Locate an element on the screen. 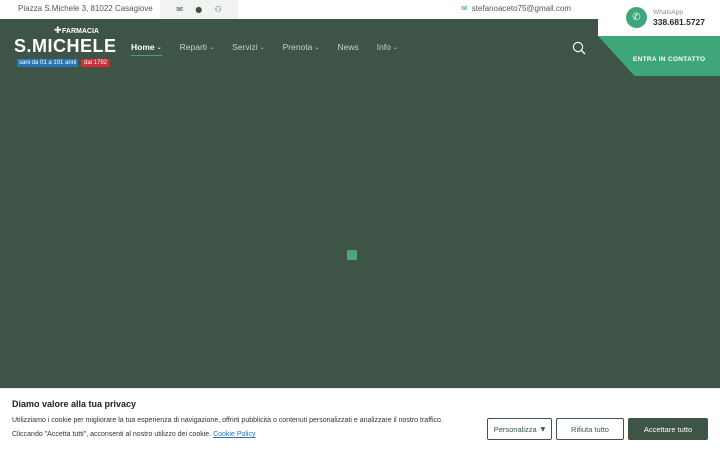  logo-name: S.MICHELE is located at coordinates (65, 46).